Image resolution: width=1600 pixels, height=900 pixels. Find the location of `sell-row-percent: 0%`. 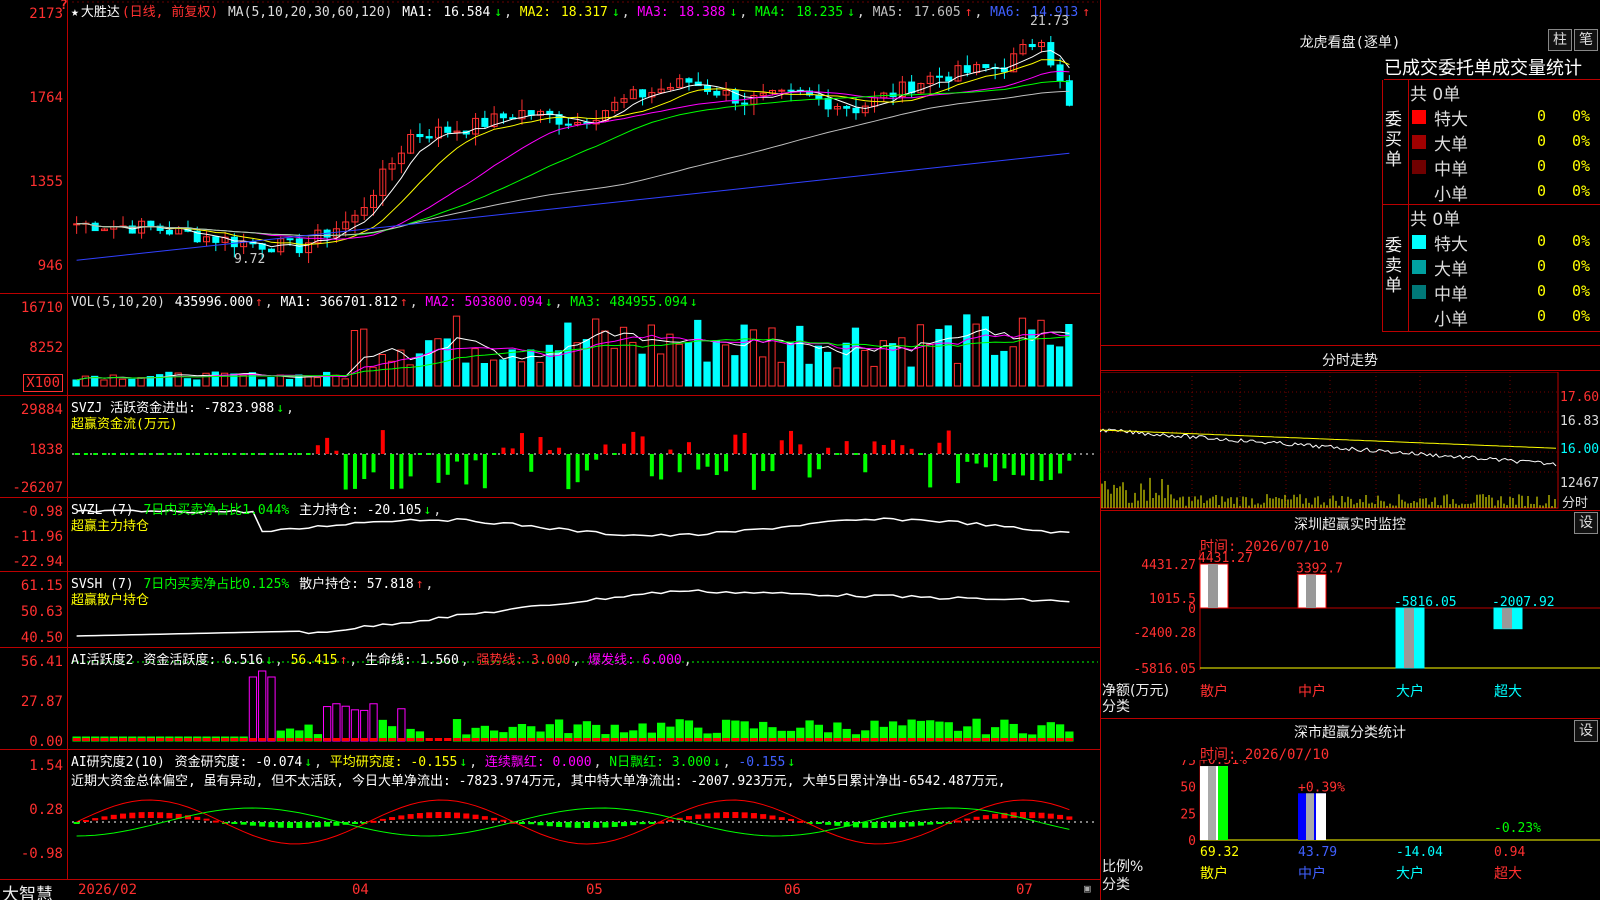

sell-row-percent: 0% is located at coordinates (1581, 241).